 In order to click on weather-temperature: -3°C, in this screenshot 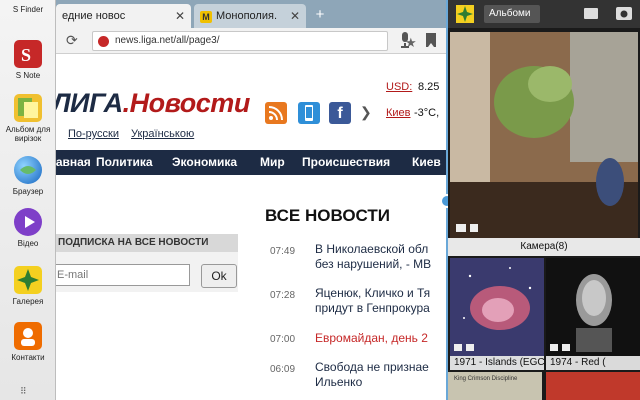, I will do `click(427, 113)`.